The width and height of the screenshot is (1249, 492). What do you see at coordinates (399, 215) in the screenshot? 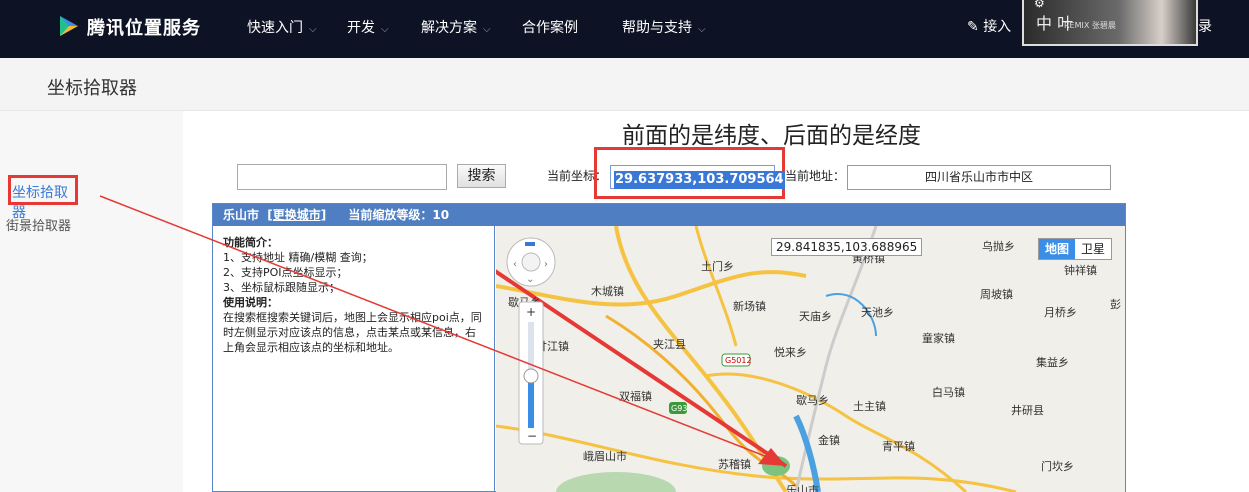
I see `zoom-level-label: 当前缩放等级：10` at bounding box center [399, 215].